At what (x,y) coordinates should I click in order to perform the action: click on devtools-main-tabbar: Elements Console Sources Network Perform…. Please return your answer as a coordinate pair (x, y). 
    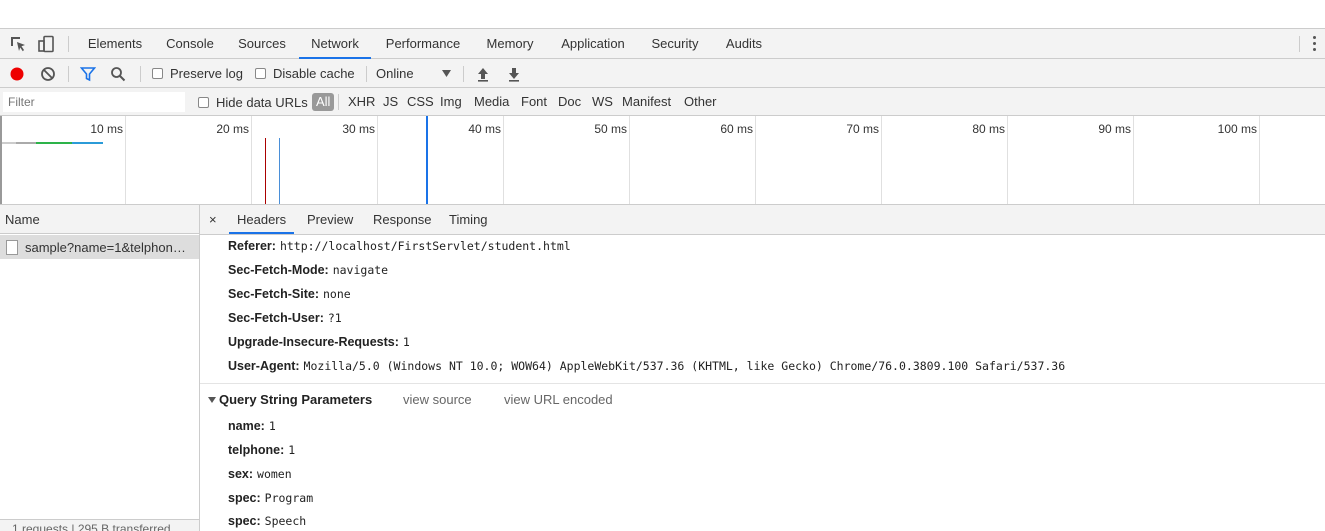
    Looking at the image, I should click on (662, 43).